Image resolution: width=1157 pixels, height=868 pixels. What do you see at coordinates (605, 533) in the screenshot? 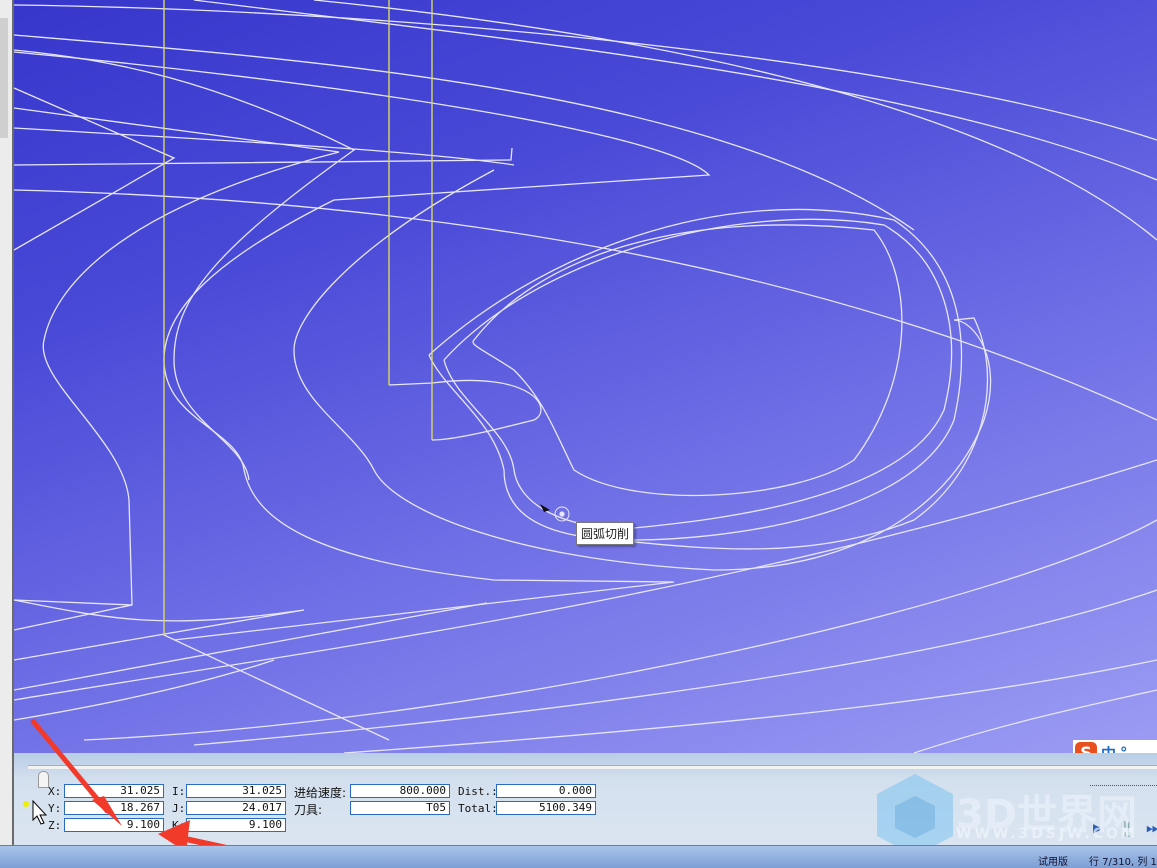
I see `tooltip-arc-cutting: 圆弧切削` at bounding box center [605, 533].